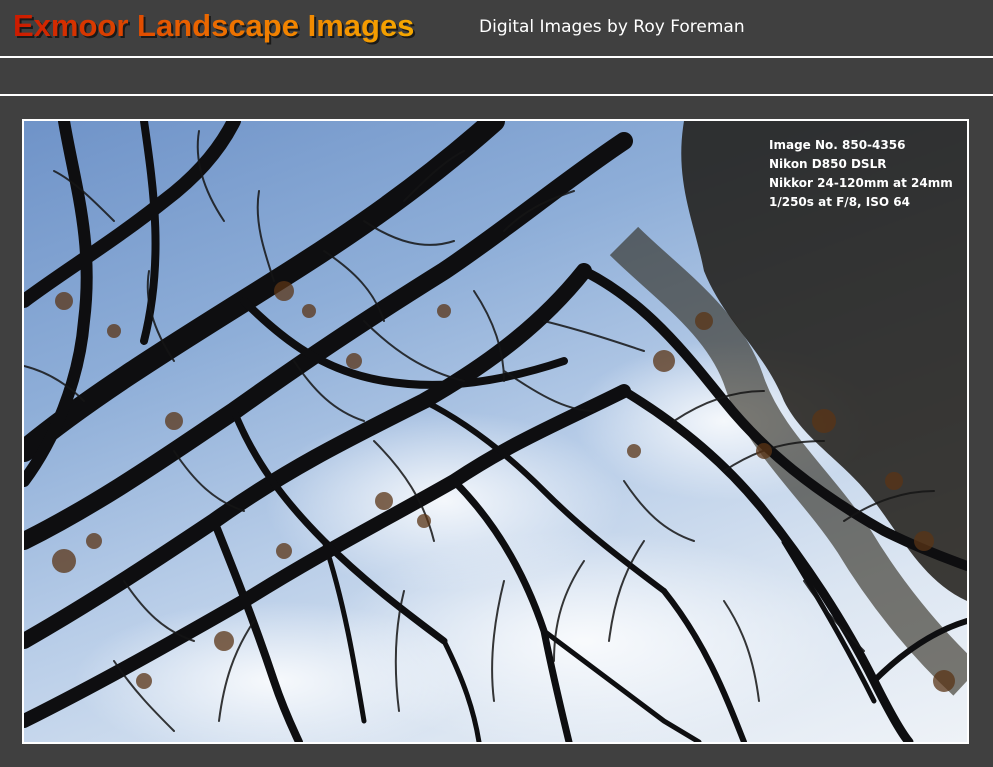 This screenshot has width=993, height=767. I want to click on caption-image-number: Image No. 850-4356, so click(837, 145).